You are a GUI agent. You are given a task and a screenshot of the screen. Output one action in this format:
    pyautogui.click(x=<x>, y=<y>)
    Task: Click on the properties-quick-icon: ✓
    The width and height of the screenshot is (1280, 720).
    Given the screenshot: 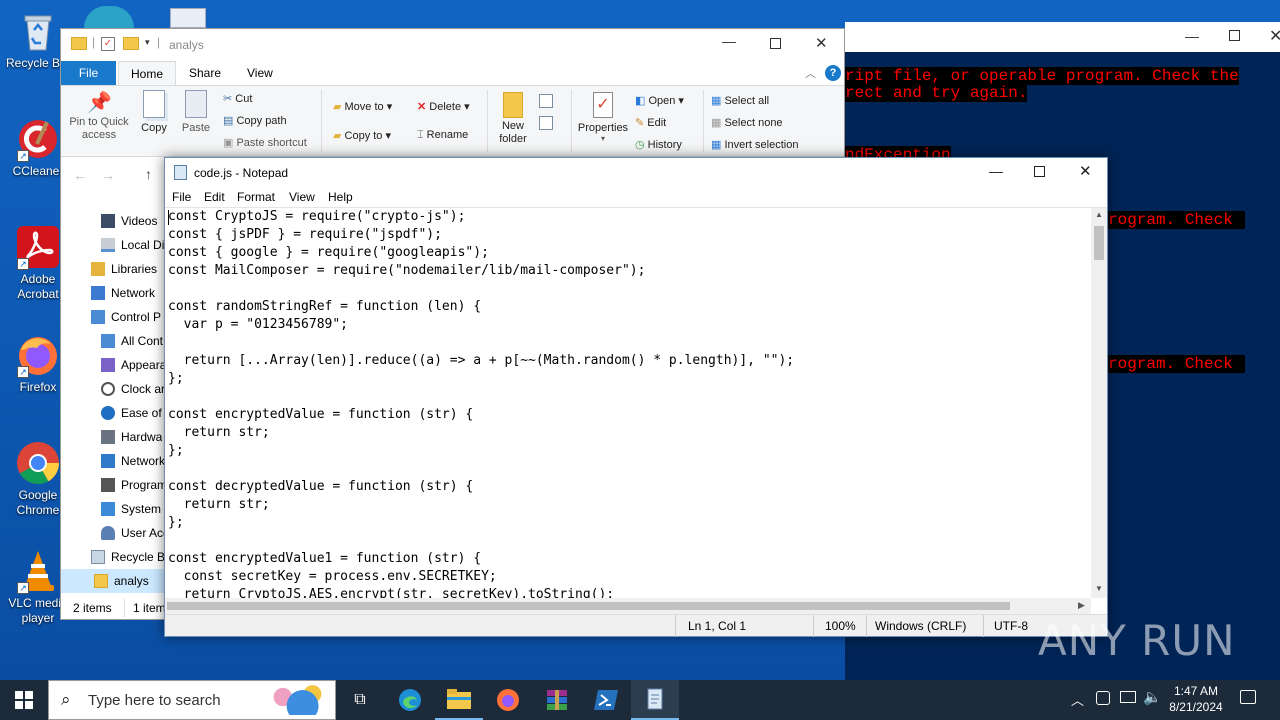 What is the action you would take?
    pyautogui.click(x=108, y=44)
    